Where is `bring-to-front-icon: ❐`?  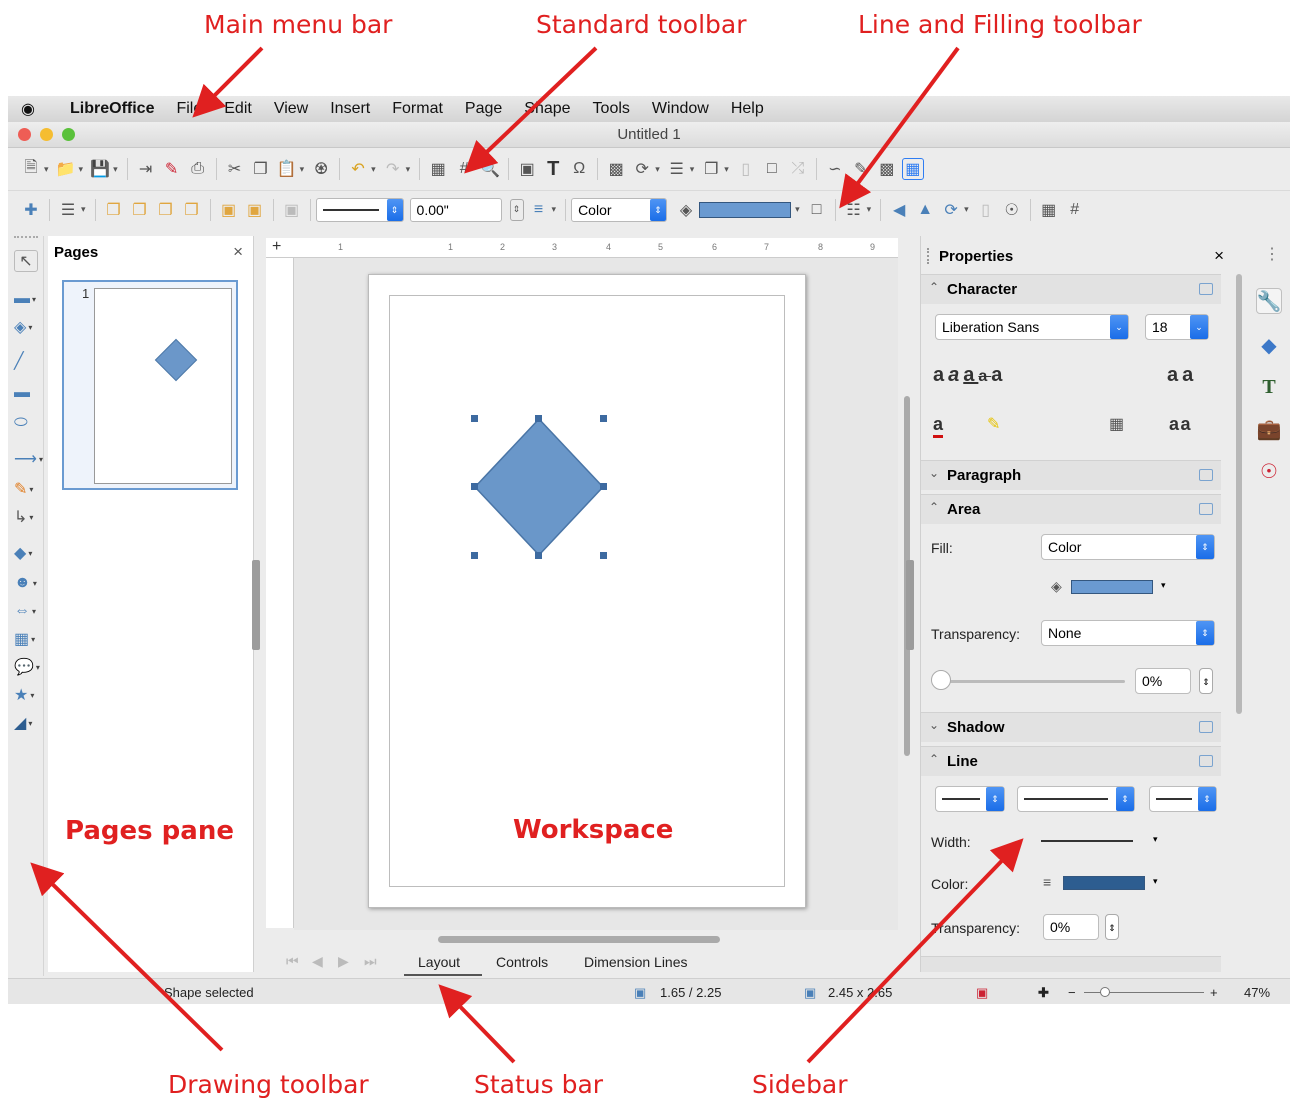 bring-to-front-icon: ❐ is located at coordinates (114, 210).